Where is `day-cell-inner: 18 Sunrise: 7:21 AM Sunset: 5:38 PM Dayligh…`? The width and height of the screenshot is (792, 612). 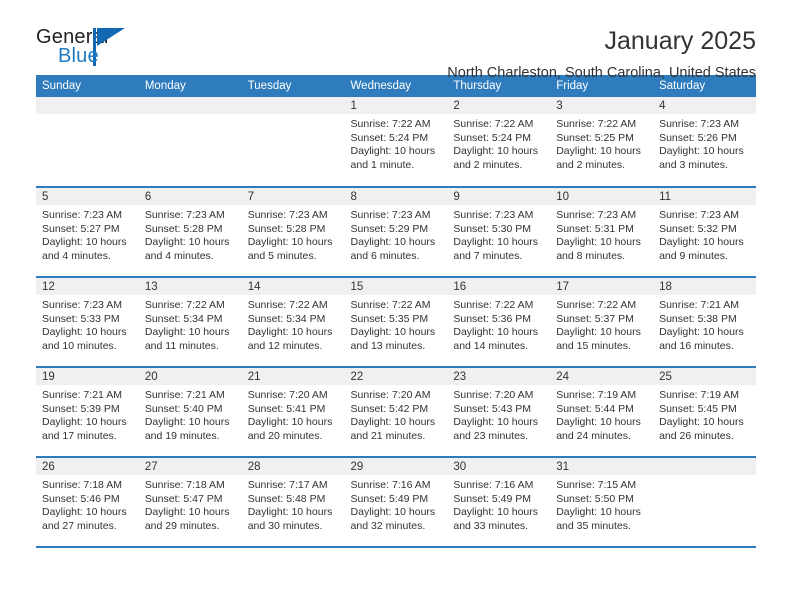
day-cell-inner: 18 Sunrise: 7:21 AM Sunset: 5:38 PM Dayligh… is located at coordinates (704, 322).